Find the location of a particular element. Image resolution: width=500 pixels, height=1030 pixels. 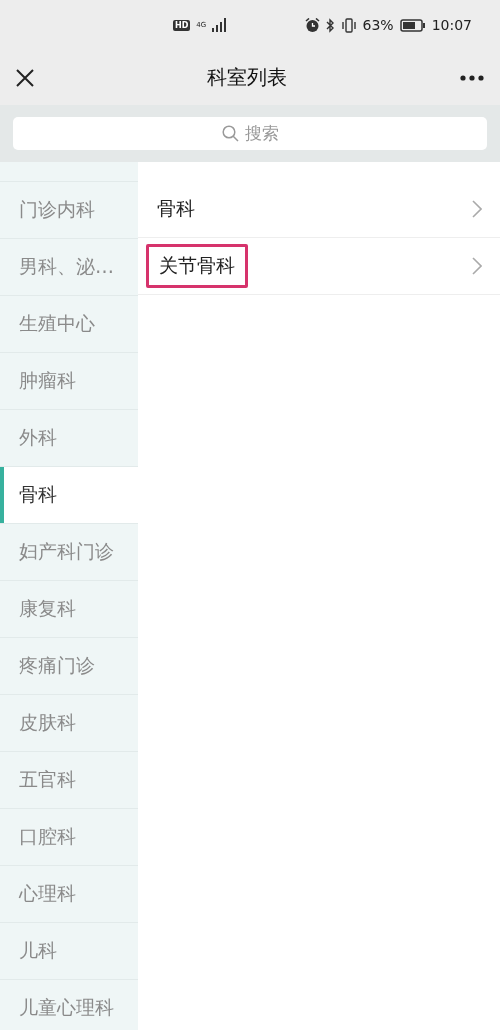

department-item: 肿瘤科 is located at coordinates (69, 380).